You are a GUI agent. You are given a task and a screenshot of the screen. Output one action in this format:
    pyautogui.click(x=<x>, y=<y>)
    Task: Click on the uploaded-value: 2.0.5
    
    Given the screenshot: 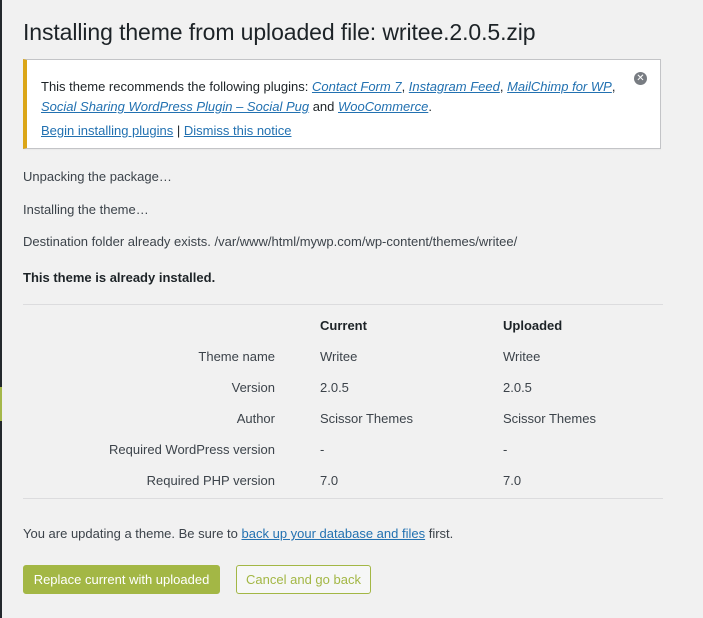 What is the action you would take?
    pyautogui.click(x=517, y=387)
    